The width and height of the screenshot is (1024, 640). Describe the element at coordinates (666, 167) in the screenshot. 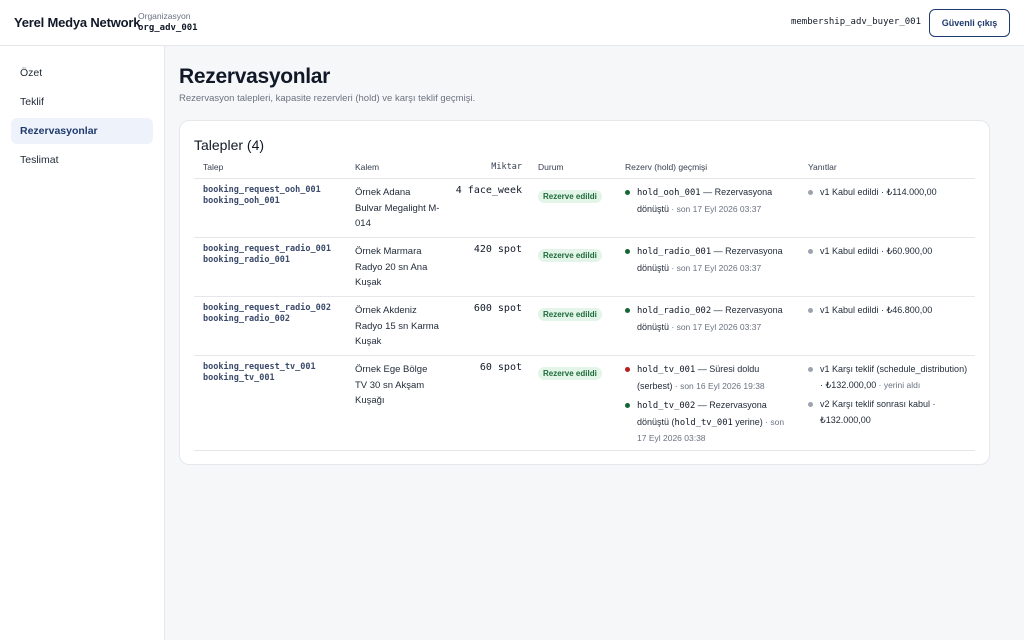

I see `col-header-hold: Rezerv (hold) geçmişi` at that location.